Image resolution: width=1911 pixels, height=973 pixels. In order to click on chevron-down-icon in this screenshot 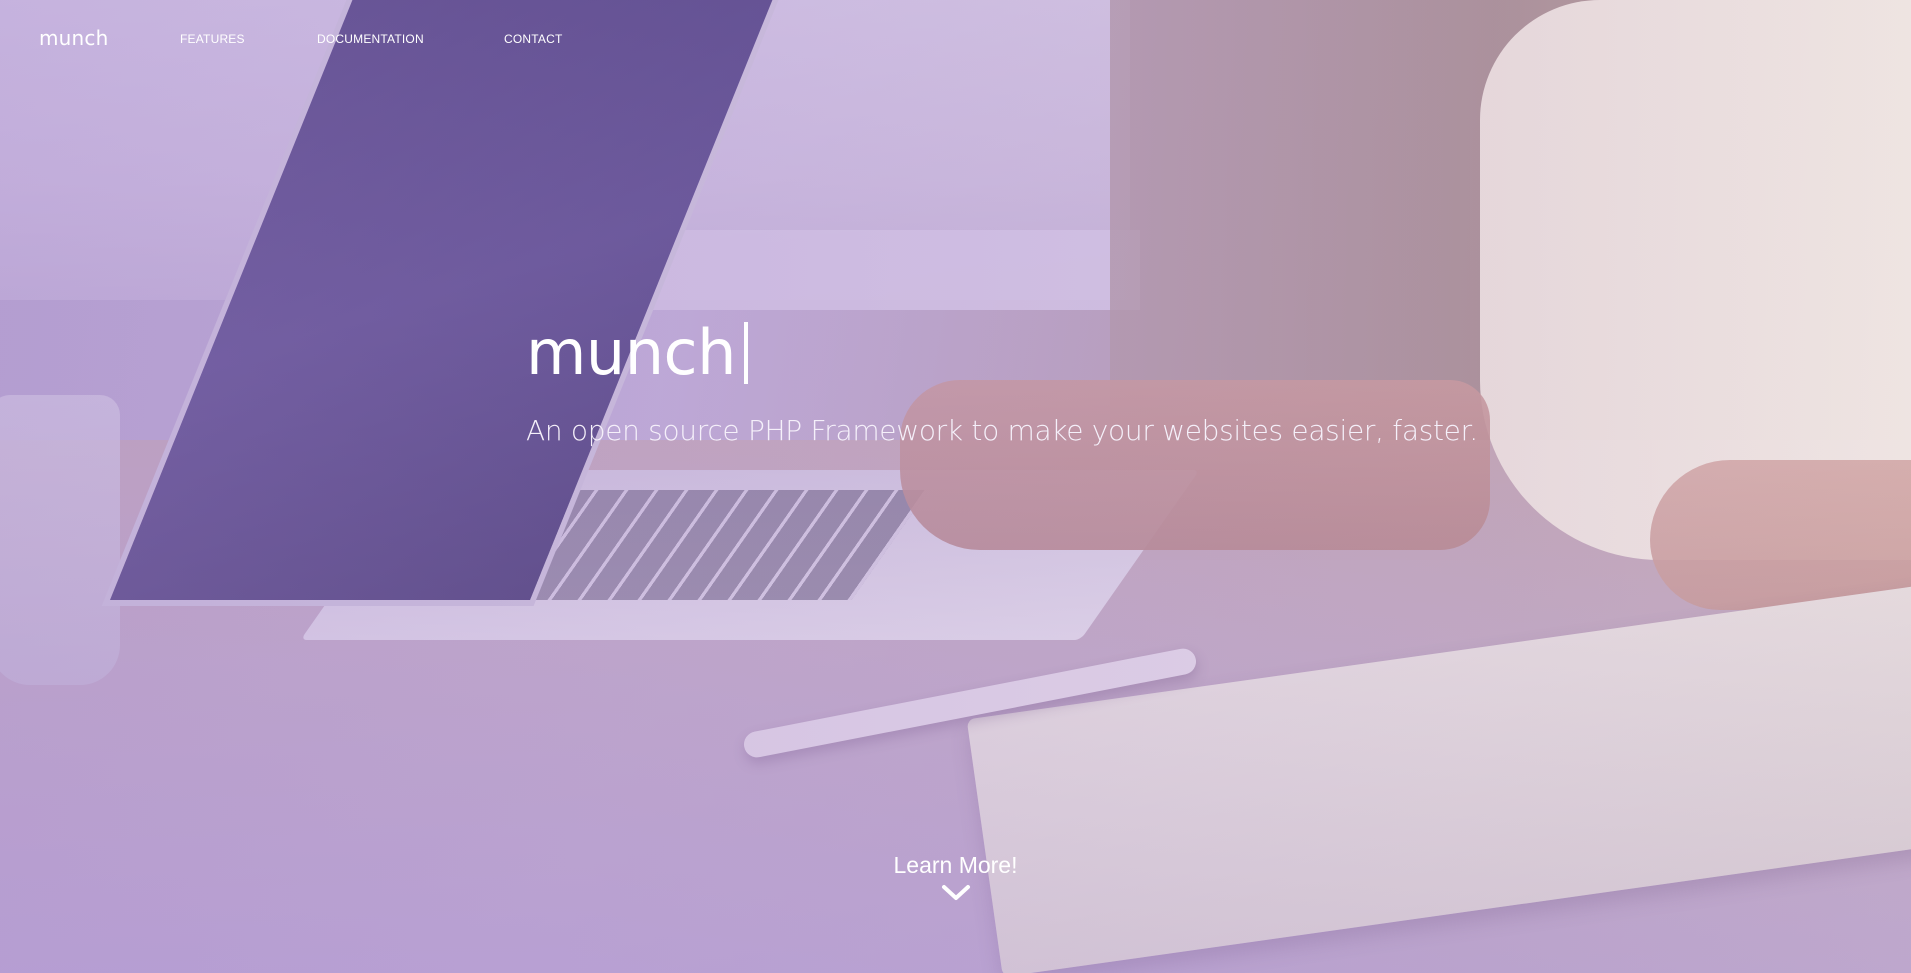, I will do `click(956, 895)`.